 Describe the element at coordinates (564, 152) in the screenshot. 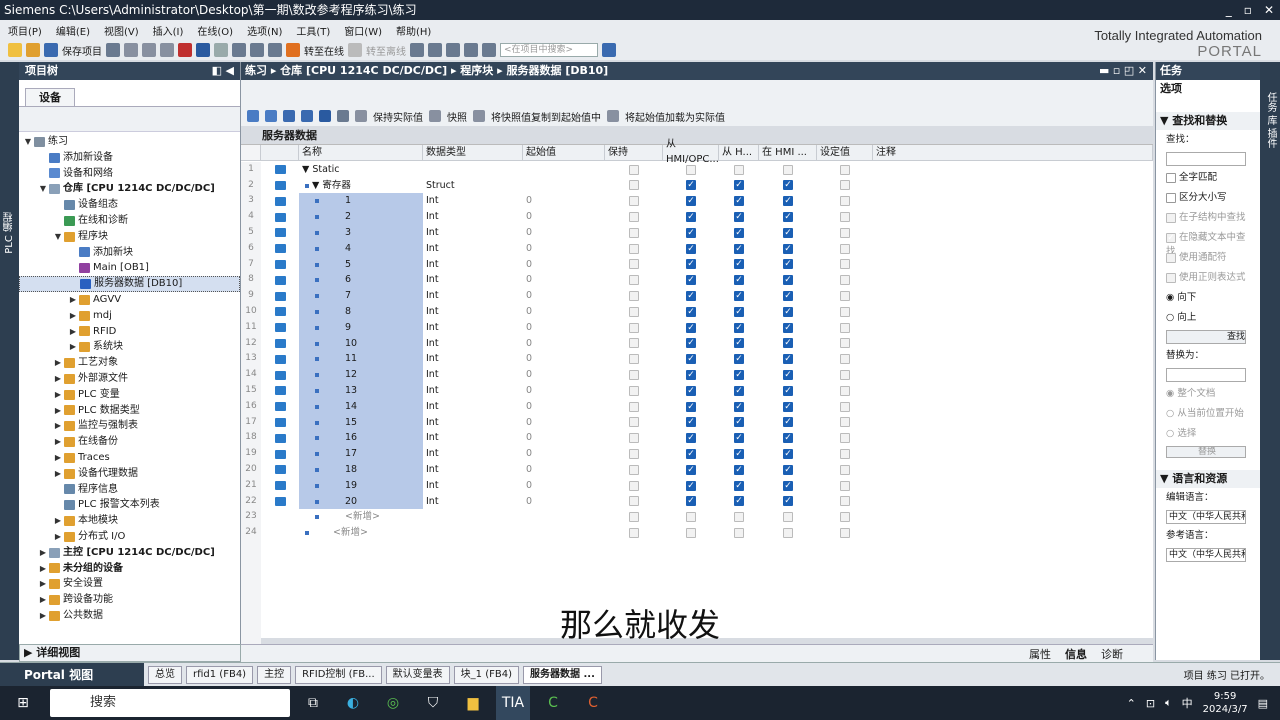

I see `column-header: 起始值` at that location.